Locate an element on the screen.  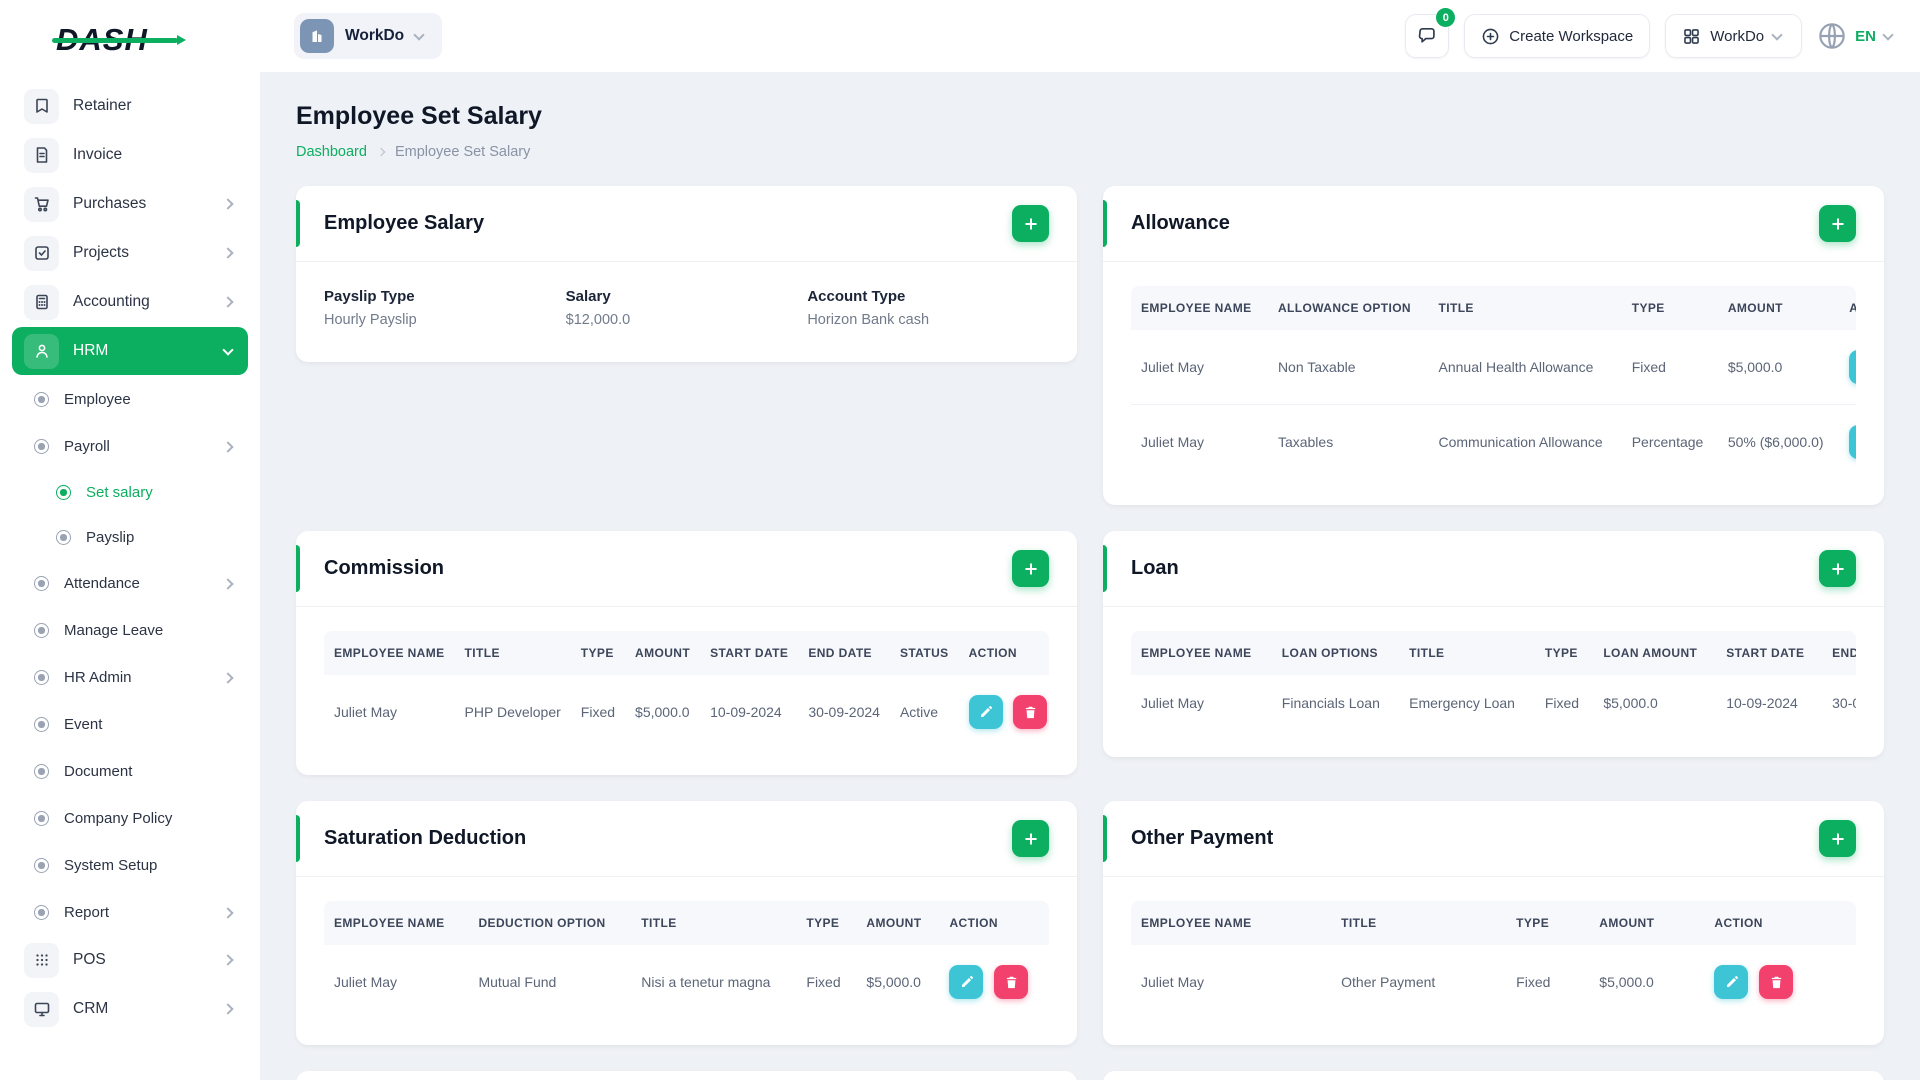
chat-icon is located at coordinates (1427, 35).